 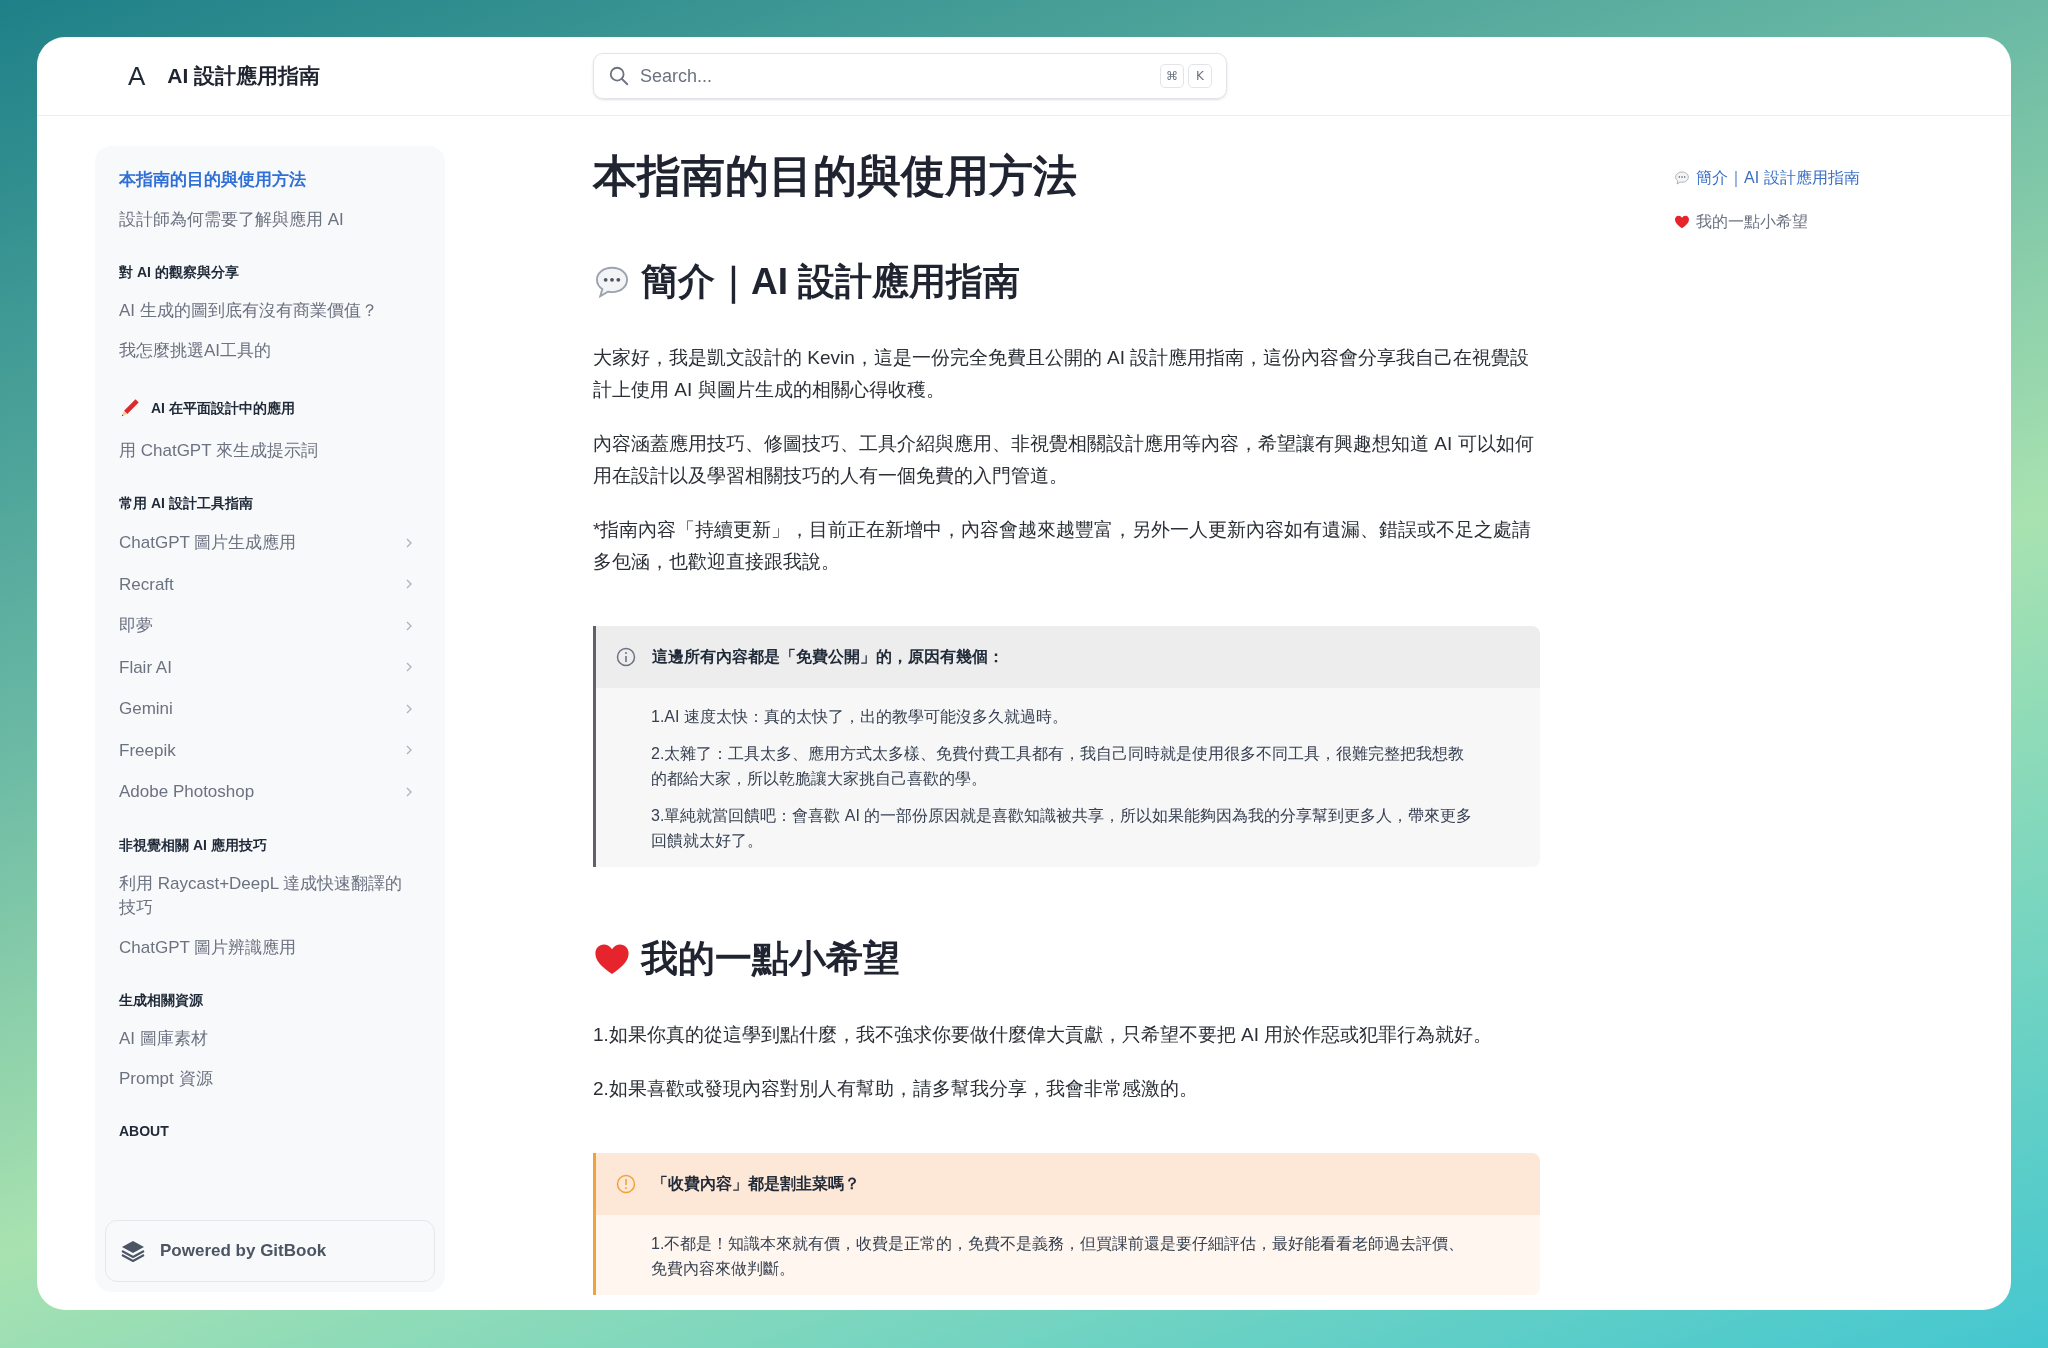 I want to click on nav-item: Recraft, so click(x=267, y=584).